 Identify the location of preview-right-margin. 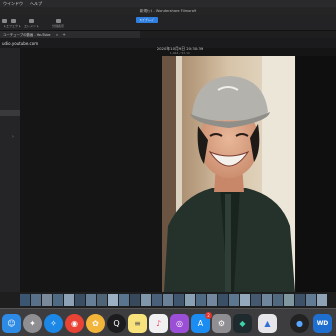
(316, 174).